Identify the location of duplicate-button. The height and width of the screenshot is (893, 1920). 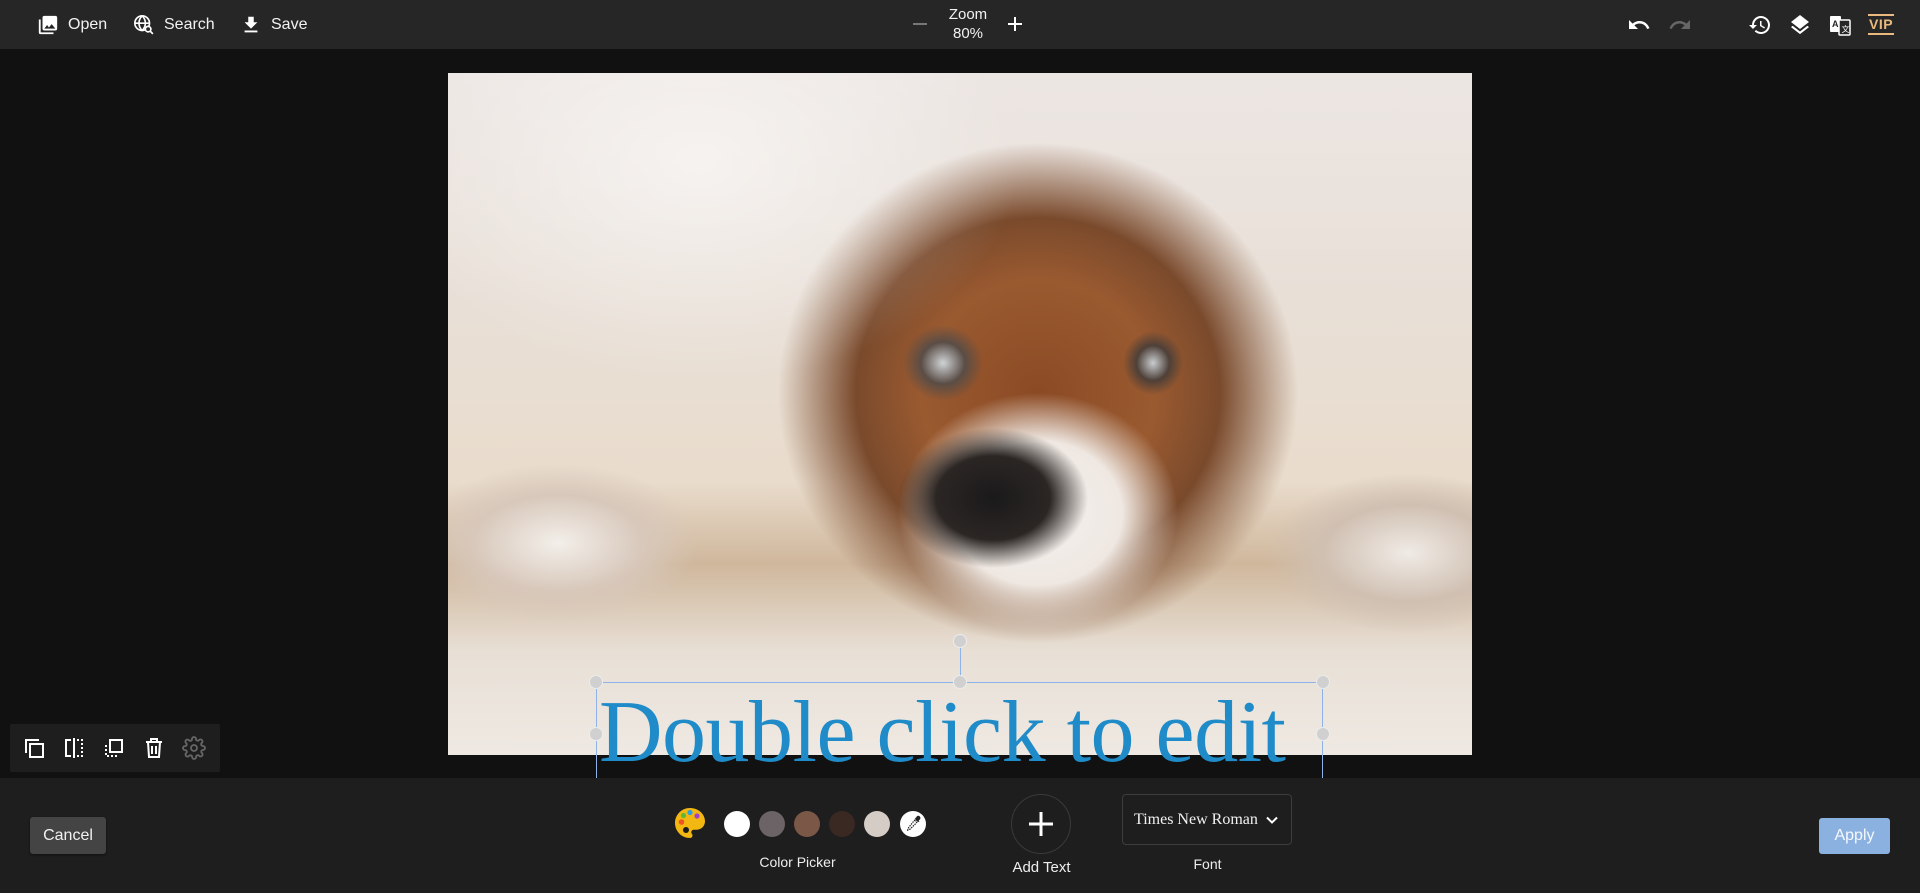
(34, 748).